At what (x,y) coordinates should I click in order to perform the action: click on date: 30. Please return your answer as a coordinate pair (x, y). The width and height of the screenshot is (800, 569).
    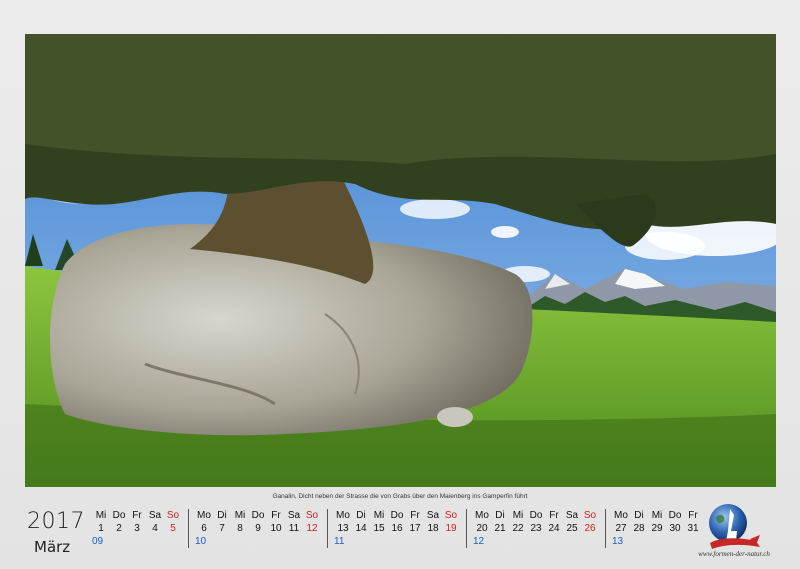
    Looking at the image, I should click on (675, 528).